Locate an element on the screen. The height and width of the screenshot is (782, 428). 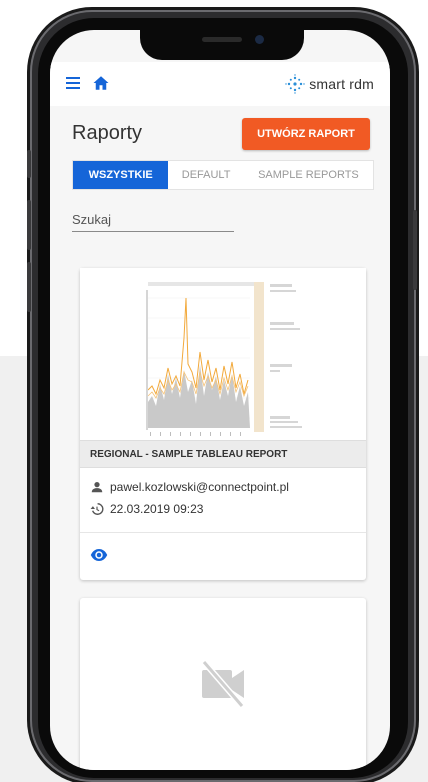
phone-power-button is located at coordinates (415, 250).